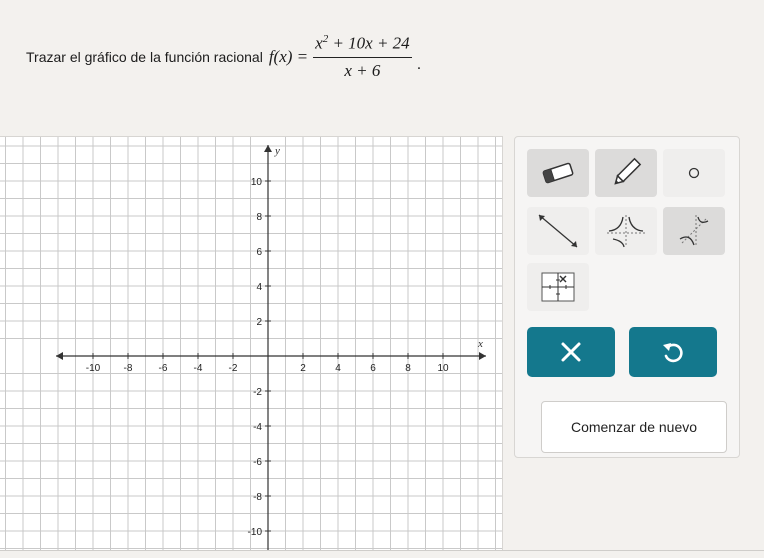 This screenshot has height=558, width=764. I want to click on point-tool, so click(694, 173).